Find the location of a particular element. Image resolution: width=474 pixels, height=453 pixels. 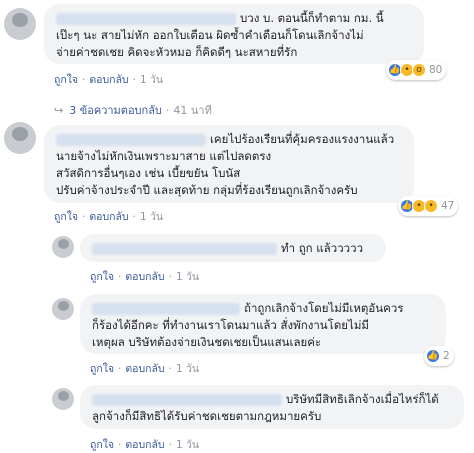

reply-text-line: บริษัทมีสิทธิเลิกจ้างเมื่อไหร่ก็ได้ is located at coordinates (362, 399).